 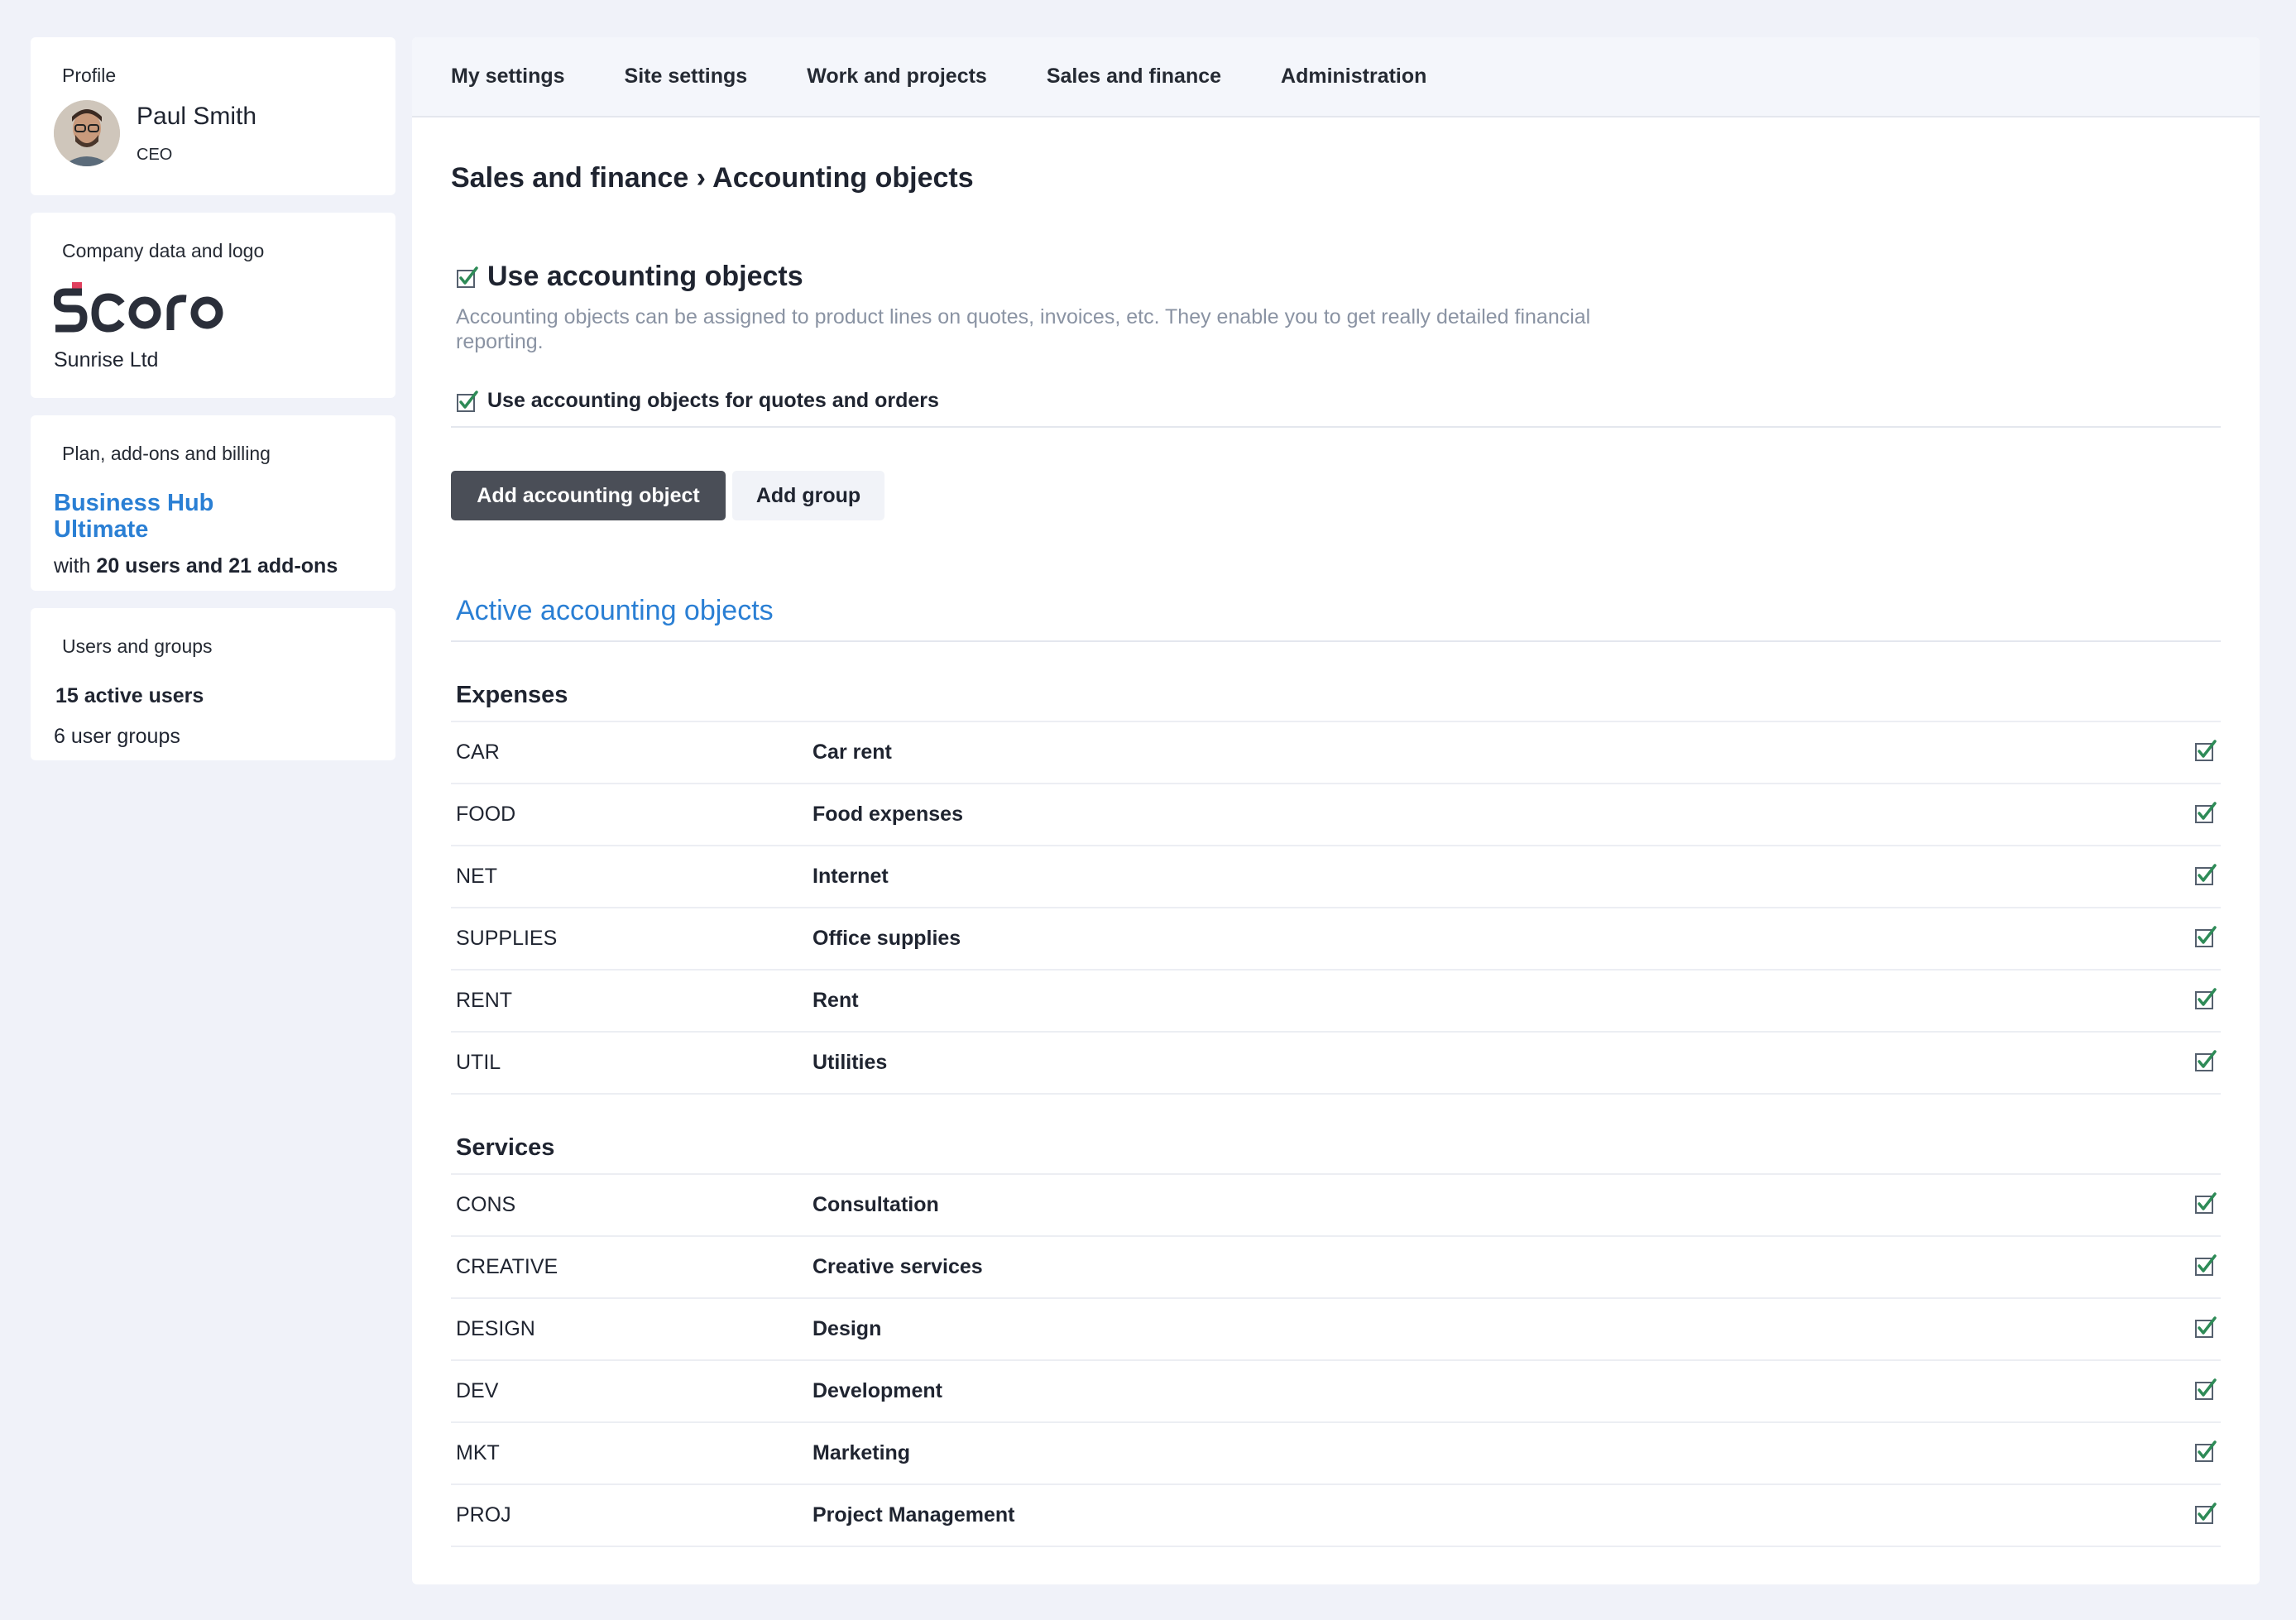 I want to click on table-row: CAR Car rent, so click(x=1336, y=752).